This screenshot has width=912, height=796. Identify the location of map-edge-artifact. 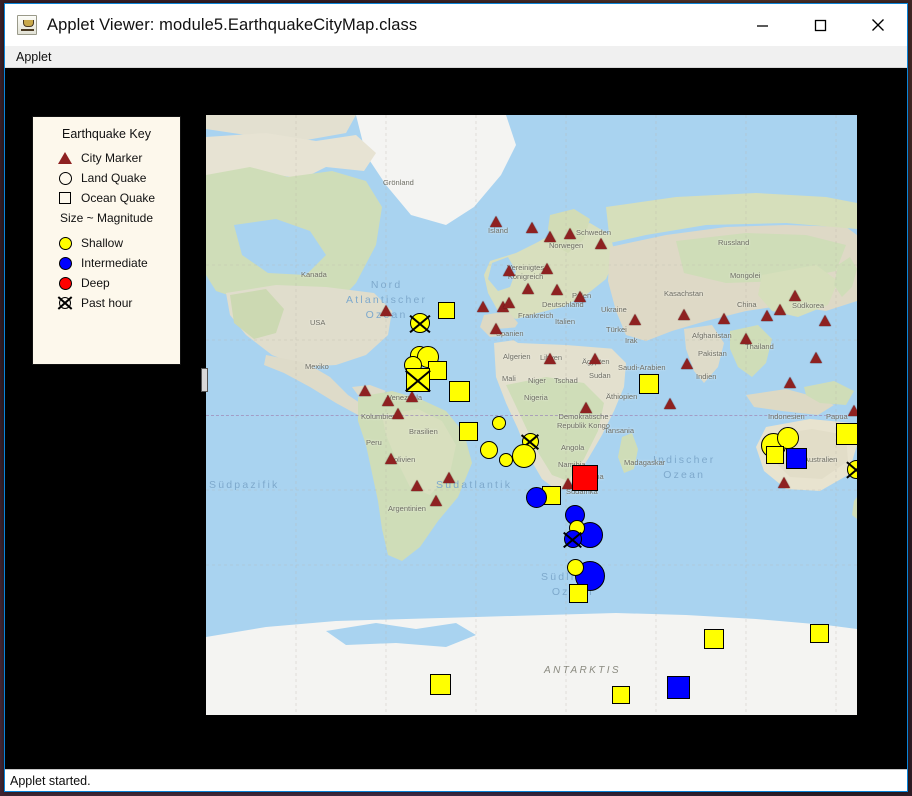
(204, 380).